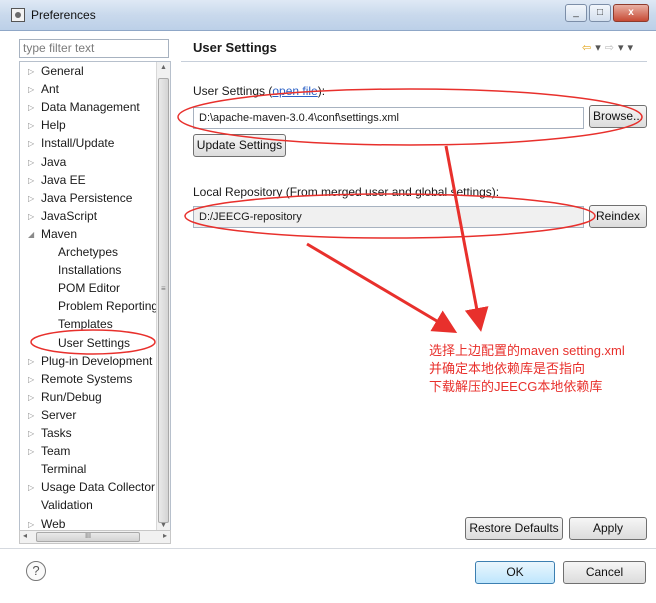 The width and height of the screenshot is (656, 603). What do you see at coordinates (93, 342) in the screenshot?
I see `user-settings-highlight` at bounding box center [93, 342].